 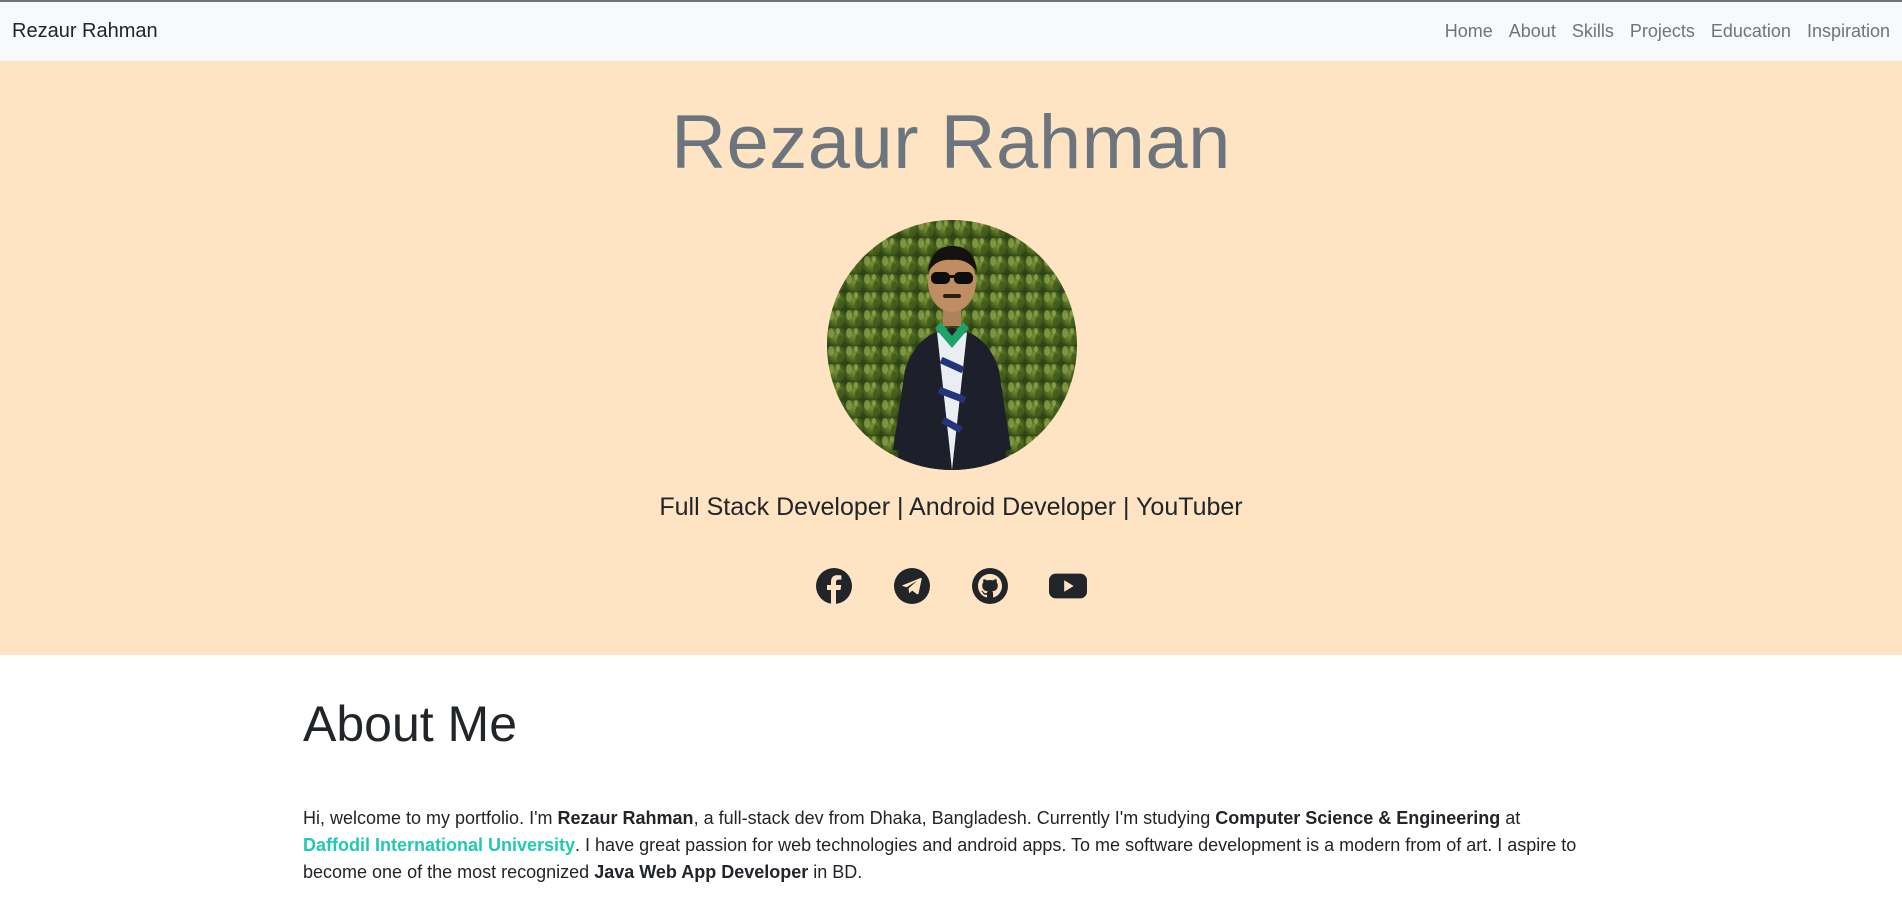 What do you see at coordinates (625, 818) in the screenshot?
I see `about-name: Rezaur Rahman` at bounding box center [625, 818].